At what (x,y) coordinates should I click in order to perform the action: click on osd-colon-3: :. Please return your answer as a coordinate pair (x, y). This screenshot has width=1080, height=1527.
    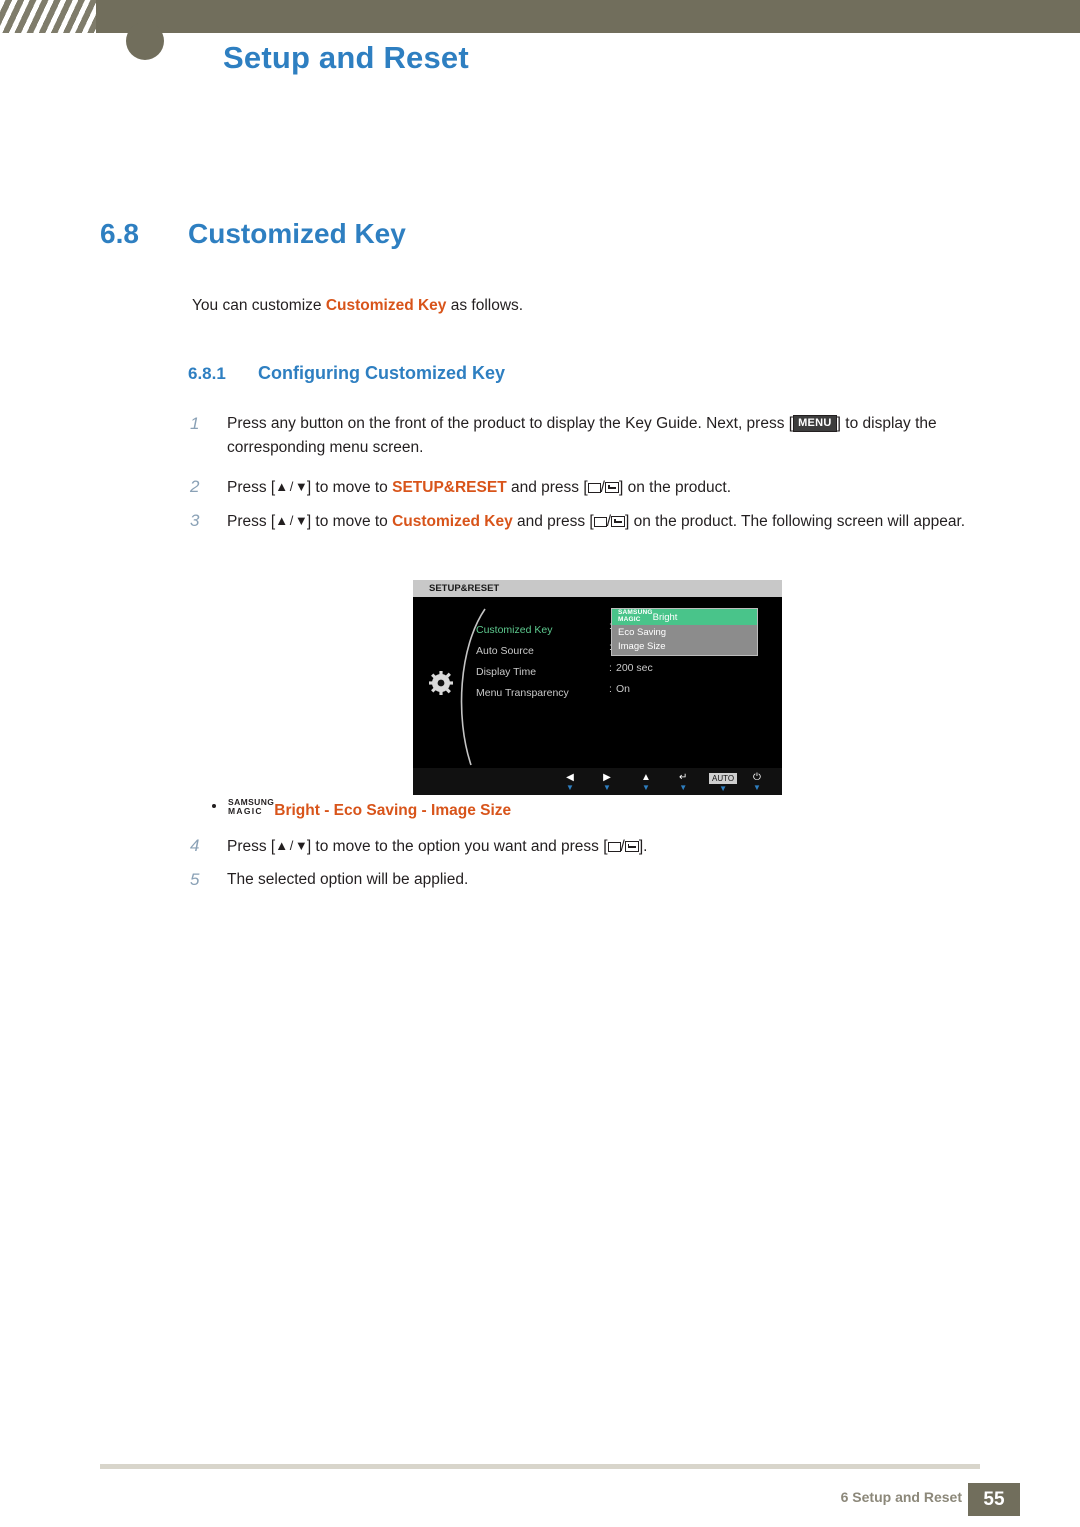
    Looking at the image, I should click on (610, 689).